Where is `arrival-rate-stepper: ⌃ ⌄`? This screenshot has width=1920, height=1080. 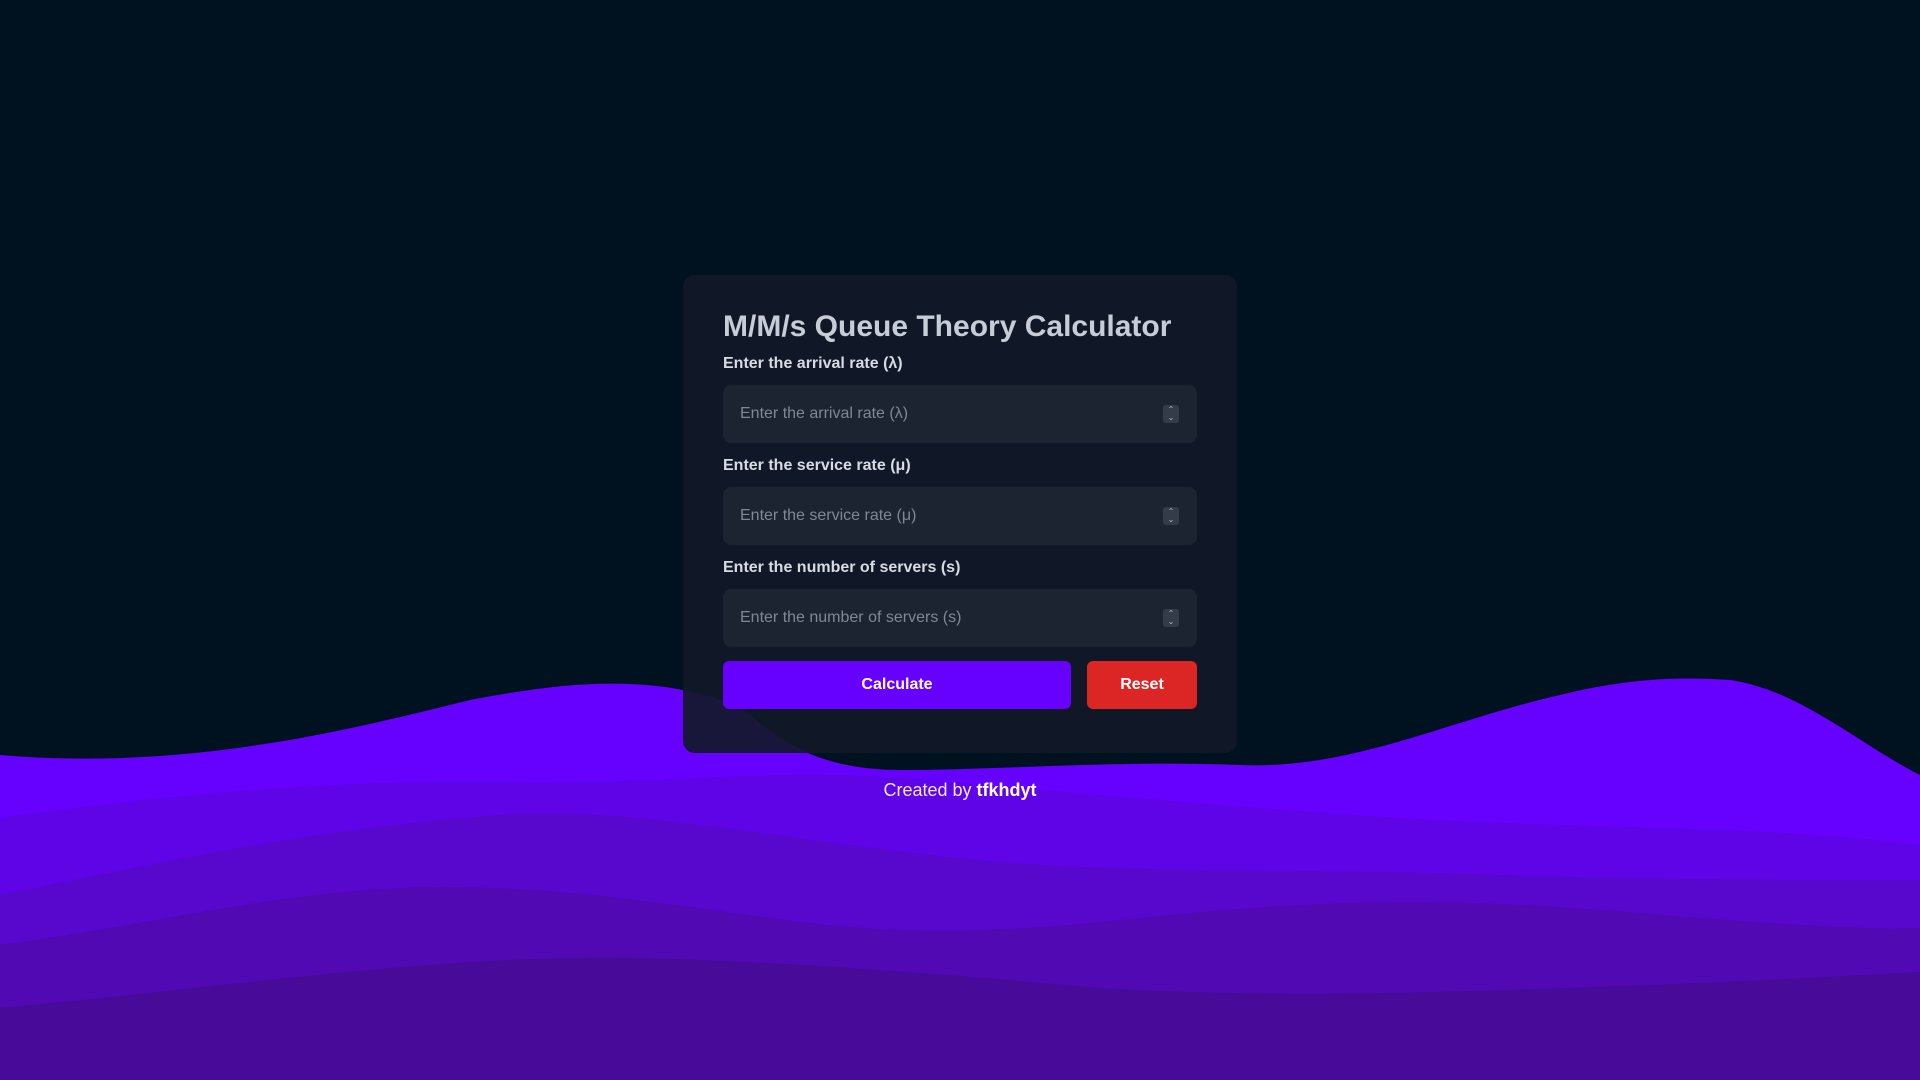 arrival-rate-stepper: ⌃ ⌄ is located at coordinates (1171, 414).